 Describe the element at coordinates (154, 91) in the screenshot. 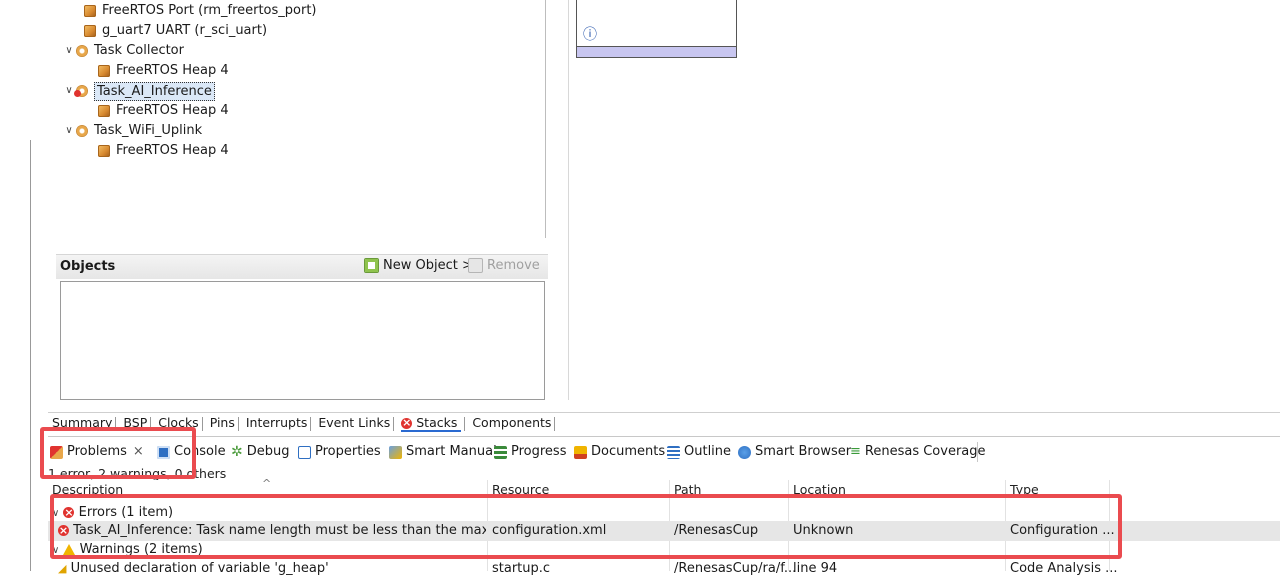

I see `tree-item-label: Task_AI_Inference` at that location.